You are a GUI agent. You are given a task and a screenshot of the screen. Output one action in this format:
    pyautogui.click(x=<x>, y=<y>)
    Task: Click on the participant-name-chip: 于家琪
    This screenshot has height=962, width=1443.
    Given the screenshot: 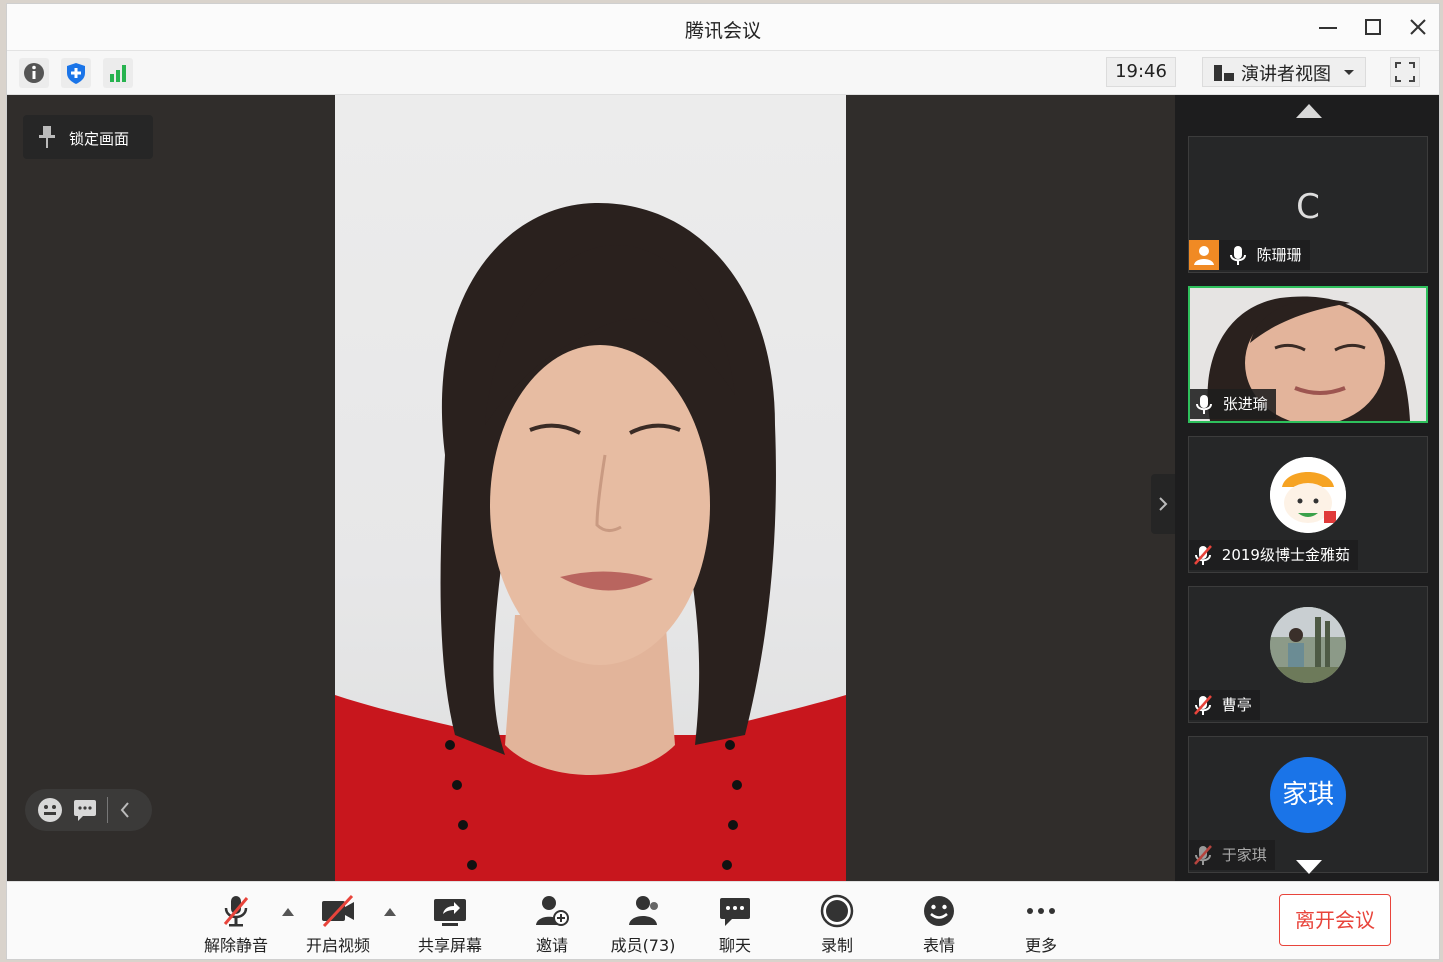 What is the action you would take?
    pyautogui.click(x=1232, y=855)
    